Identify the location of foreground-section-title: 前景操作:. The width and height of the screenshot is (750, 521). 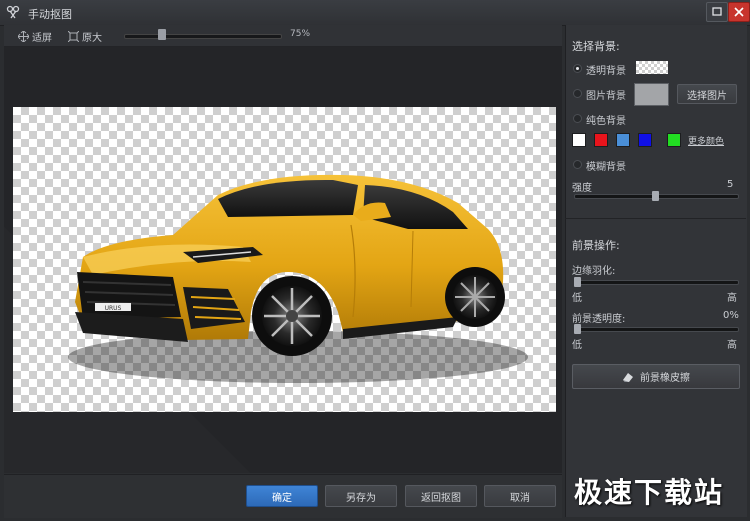
(596, 245).